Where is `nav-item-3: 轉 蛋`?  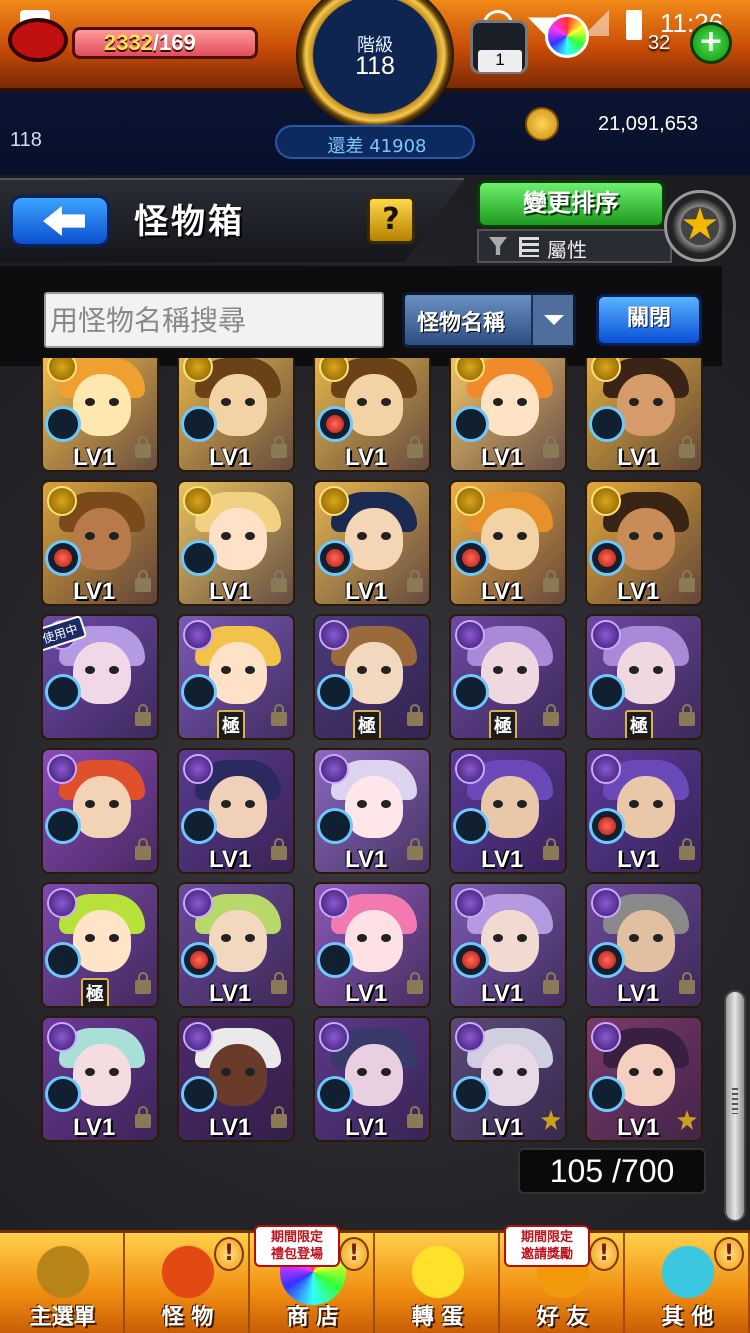 nav-item-3: 轉 蛋 is located at coordinates (437, 1283).